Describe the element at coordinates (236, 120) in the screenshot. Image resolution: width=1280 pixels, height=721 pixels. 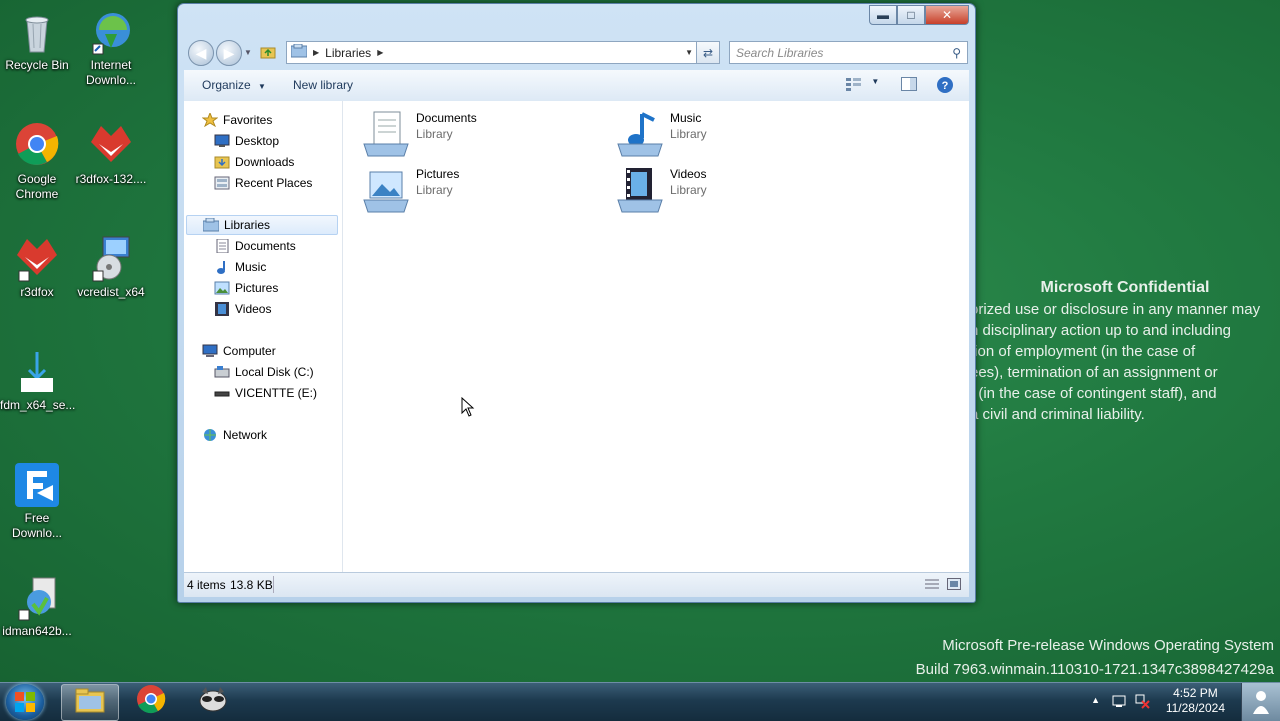
I see `nav-favorites: Favorites` at that location.